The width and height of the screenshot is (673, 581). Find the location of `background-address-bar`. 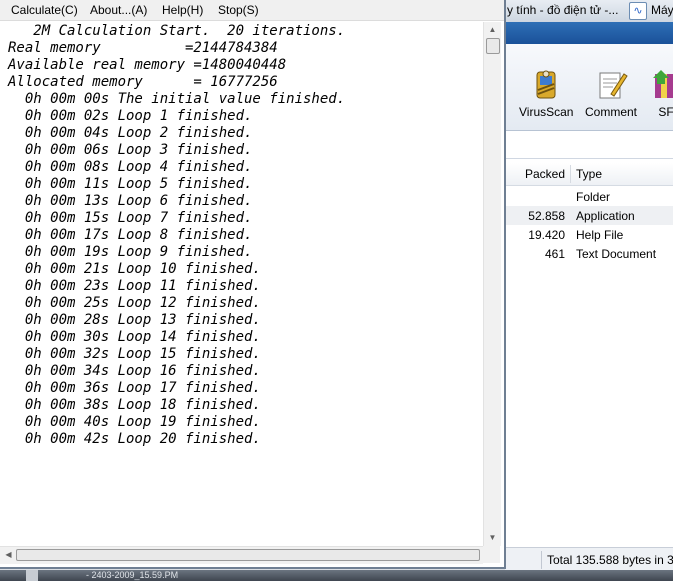

background-address-bar is located at coordinates (589, 145).